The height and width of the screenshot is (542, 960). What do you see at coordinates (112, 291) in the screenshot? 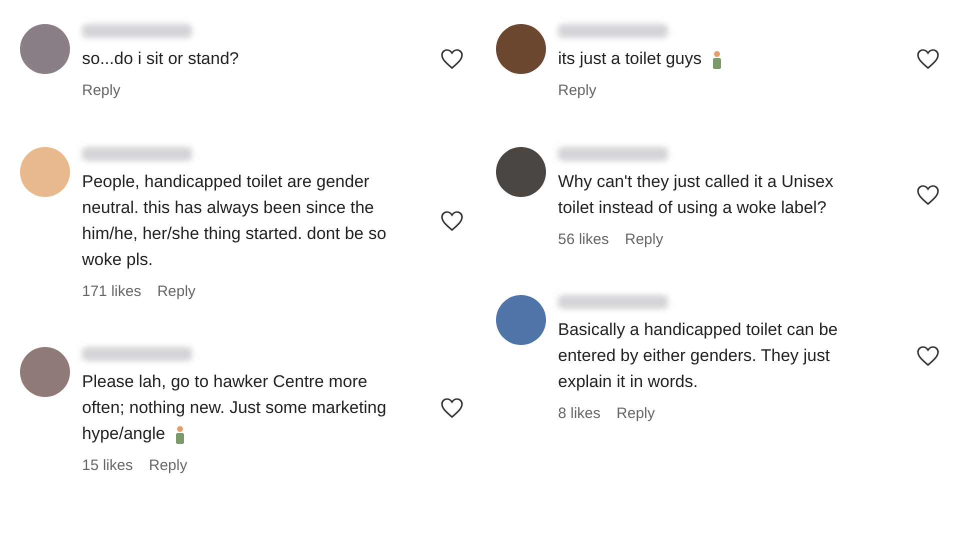
I see `likes-count: 171 likes` at bounding box center [112, 291].